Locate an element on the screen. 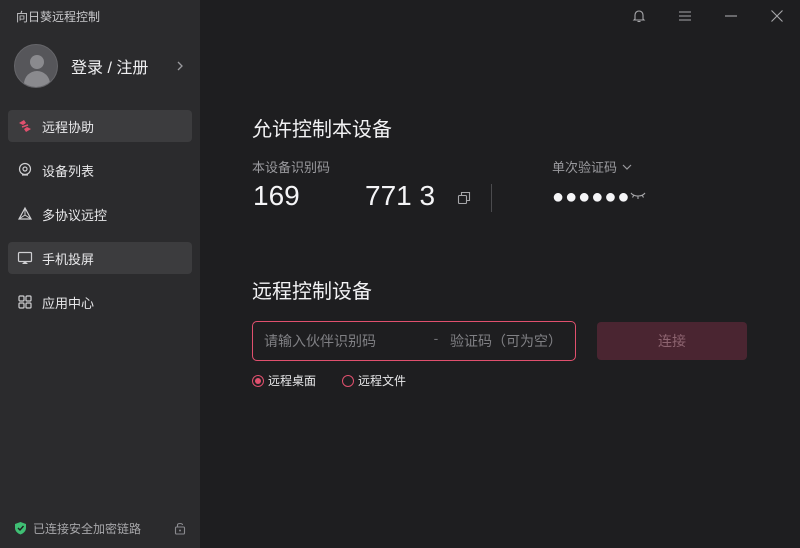  notification-button is located at coordinates (639, 16).